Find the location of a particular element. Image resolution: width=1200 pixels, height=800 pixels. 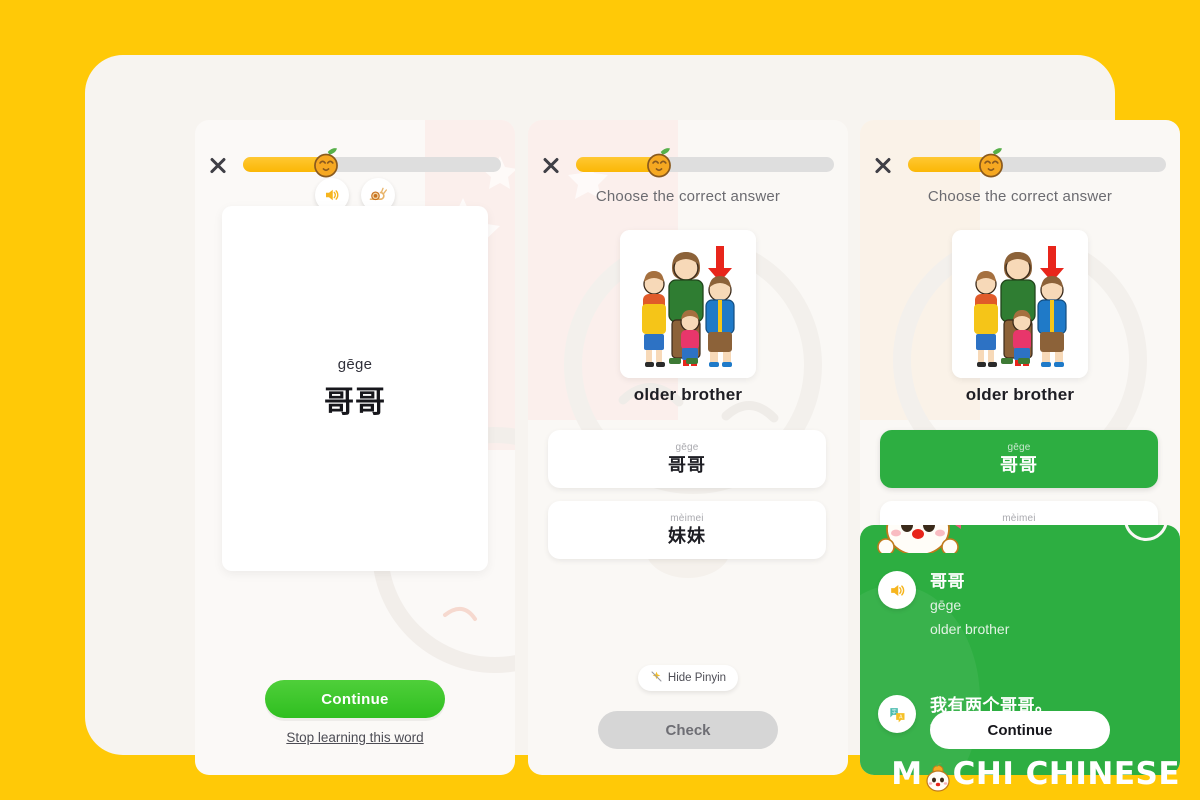

hide-pinyin-button: Hide Pinyin is located at coordinates (688, 678).